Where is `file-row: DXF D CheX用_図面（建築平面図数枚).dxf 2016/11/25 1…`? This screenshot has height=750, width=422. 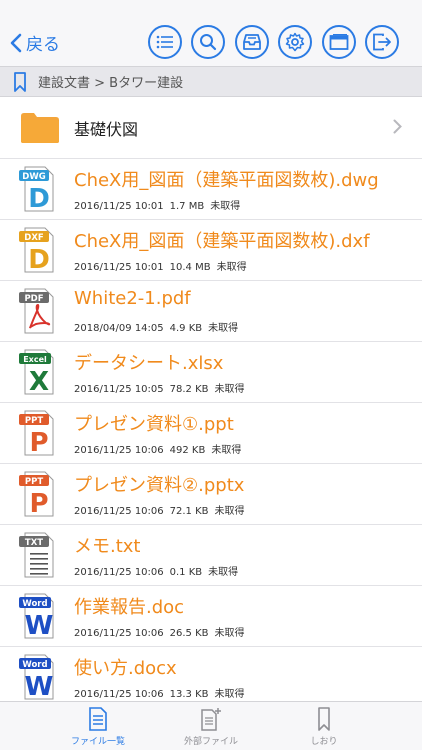
file-row: DXF D CheX用_図面（建築平面図数枚).dxf 2016/11/25 1… is located at coordinates (211, 250).